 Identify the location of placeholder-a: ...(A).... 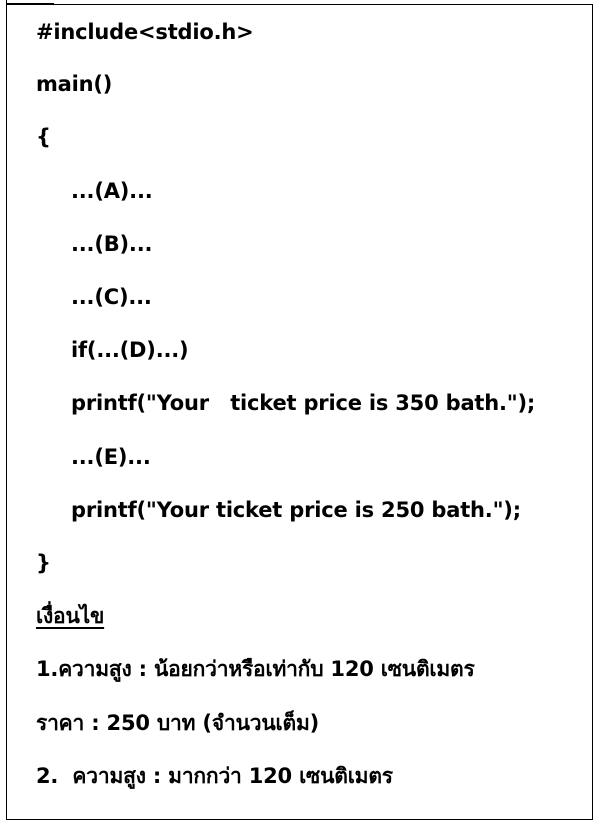
(112, 191).